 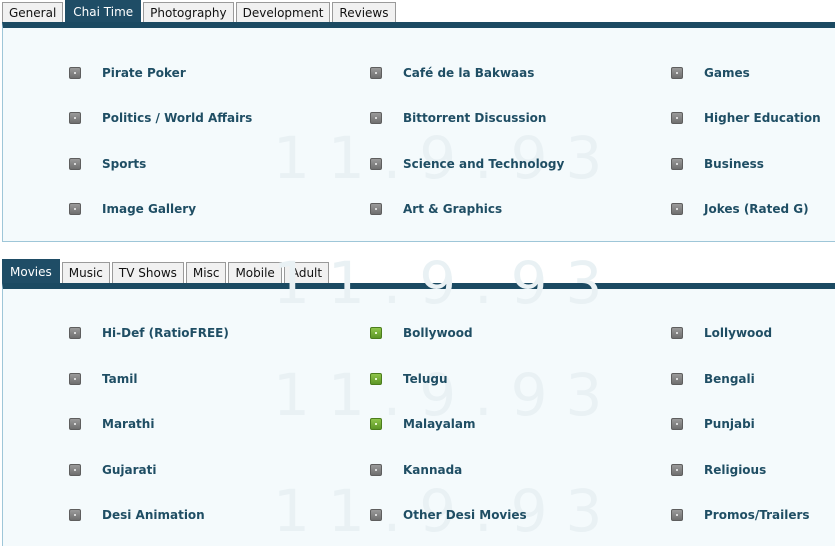 I want to click on tab-movies: Movies, so click(x=31, y=271).